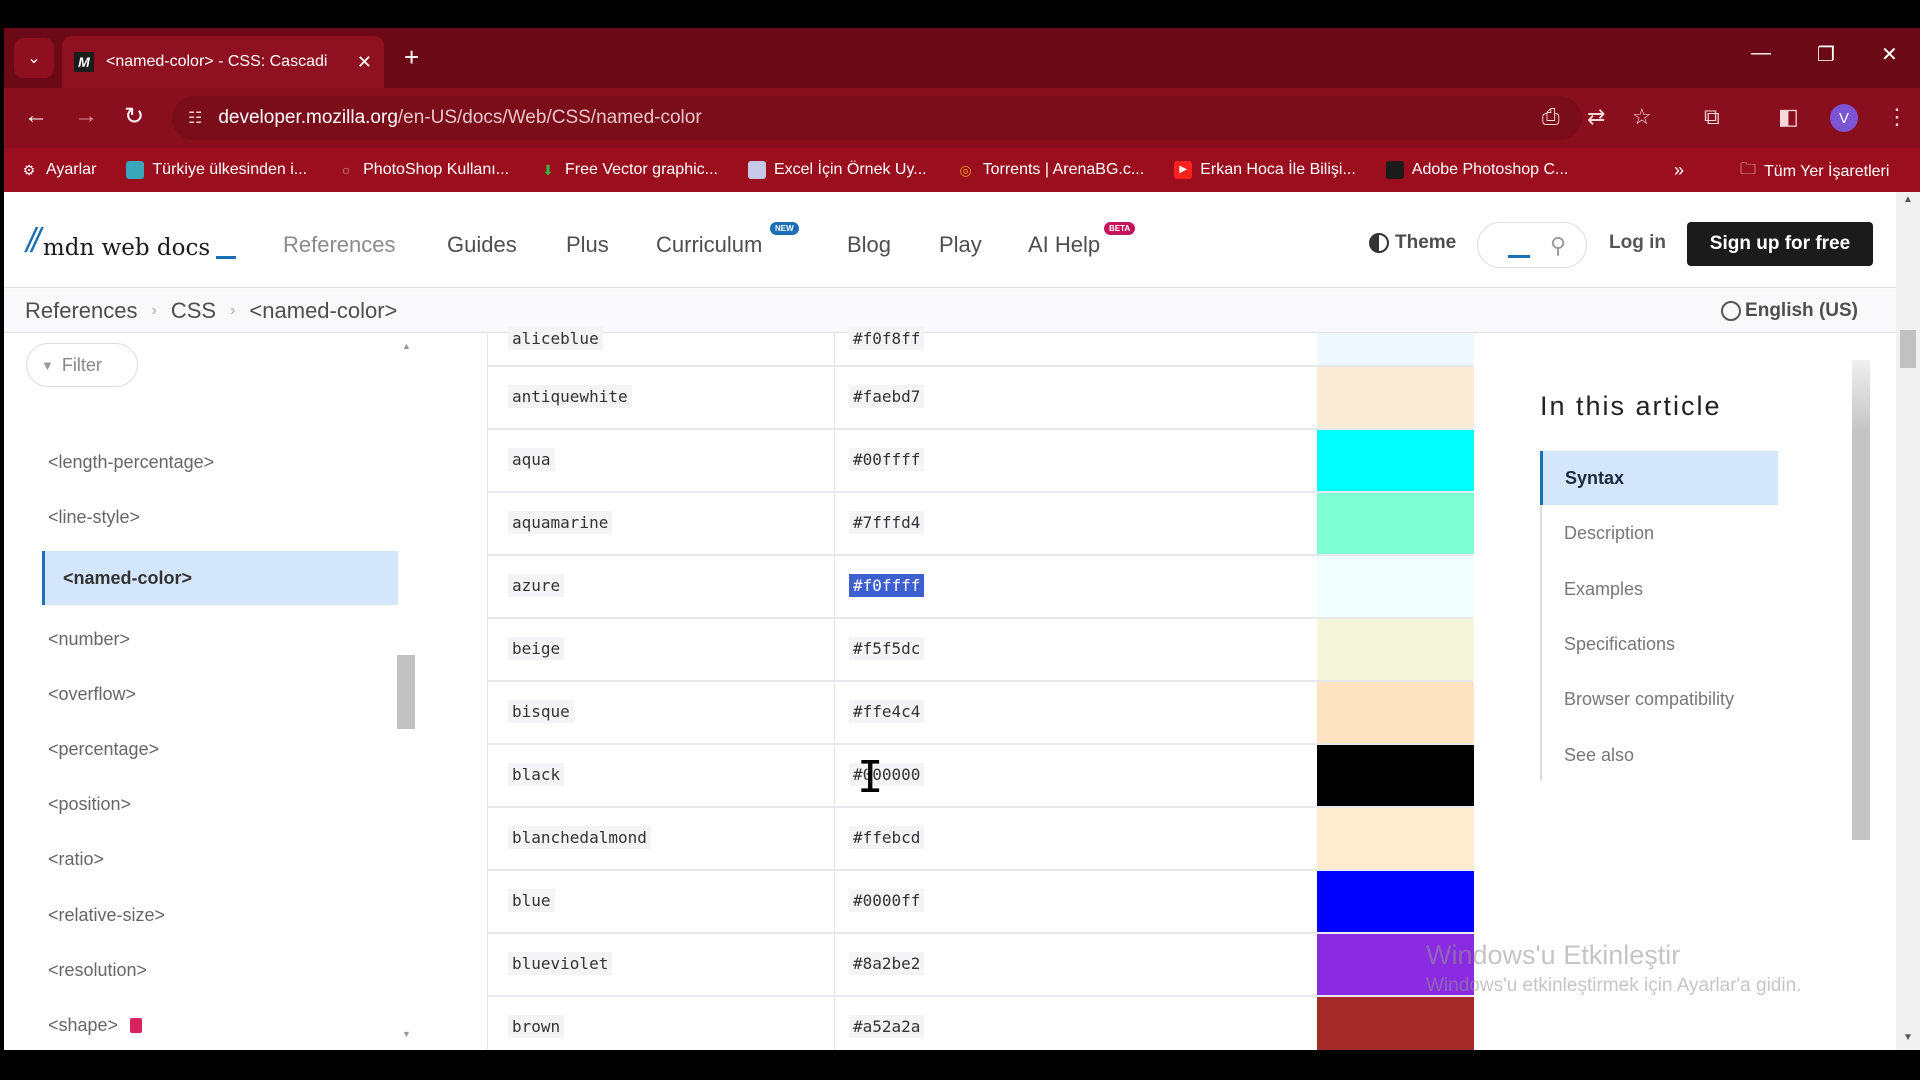 This screenshot has width=1920, height=1080. What do you see at coordinates (1780, 244) in the screenshot?
I see `signup-button: Sign up for free` at bounding box center [1780, 244].